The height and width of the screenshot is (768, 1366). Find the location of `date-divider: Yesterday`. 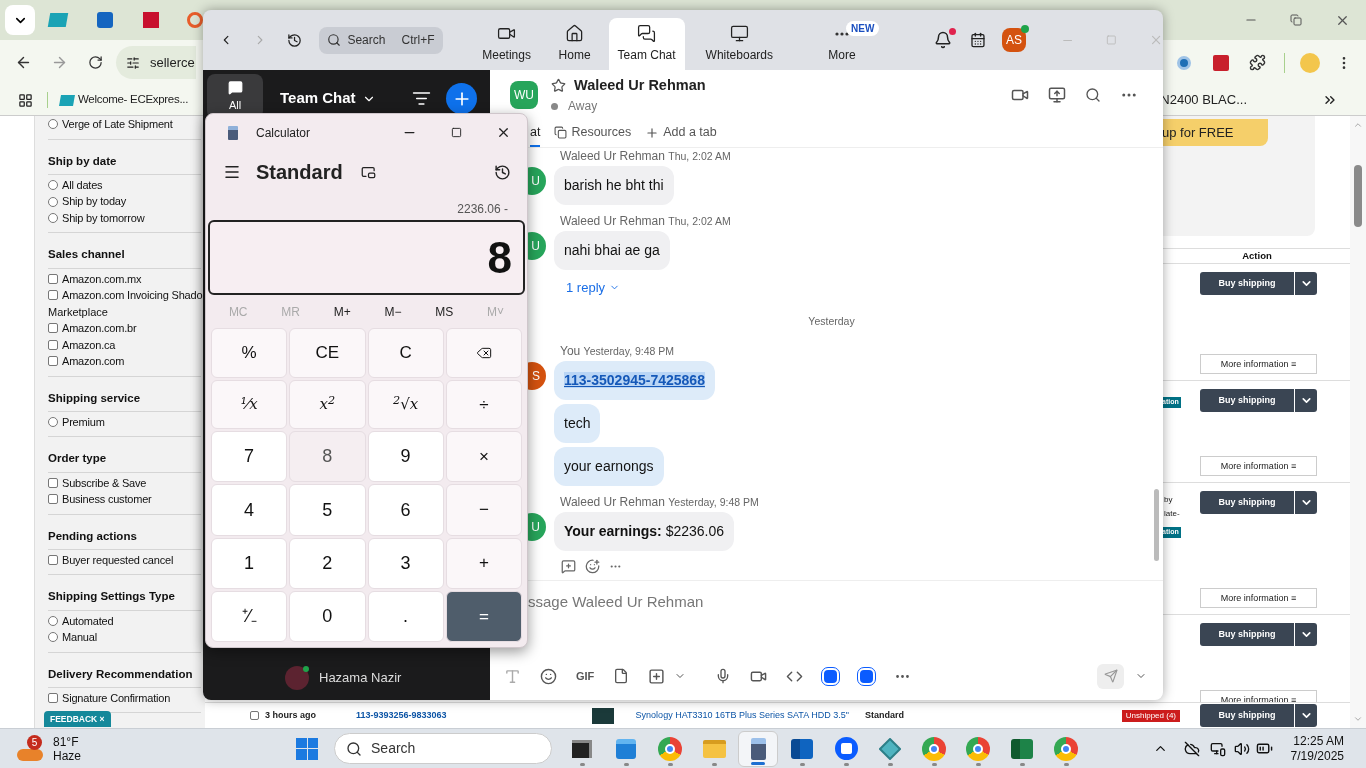

date-divider: Yesterday is located at coordinates (831, 321).